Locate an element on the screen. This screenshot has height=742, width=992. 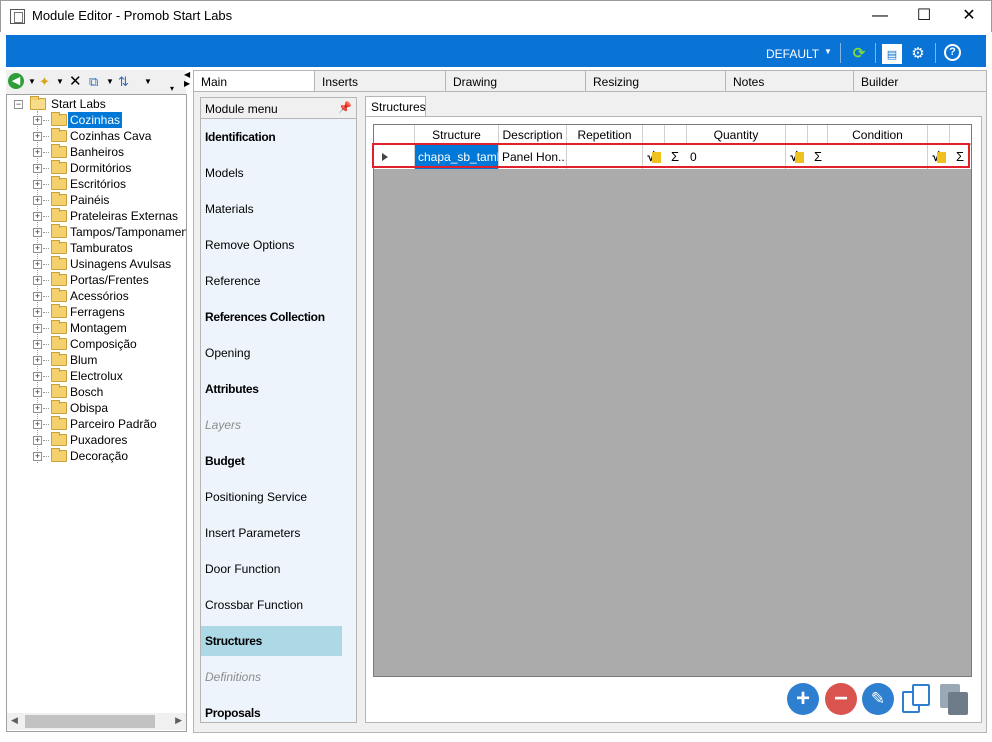
minimize-button: — is located at coordinates (880, 16).